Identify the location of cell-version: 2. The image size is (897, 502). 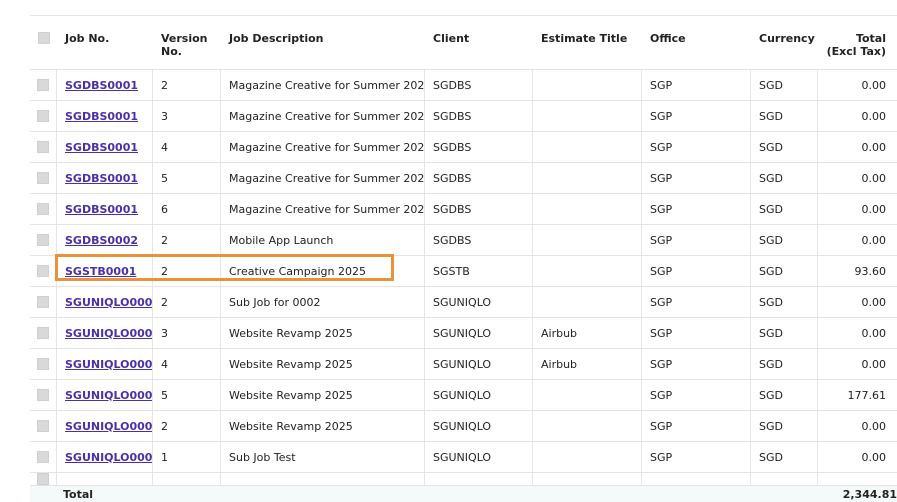
(187, 426).